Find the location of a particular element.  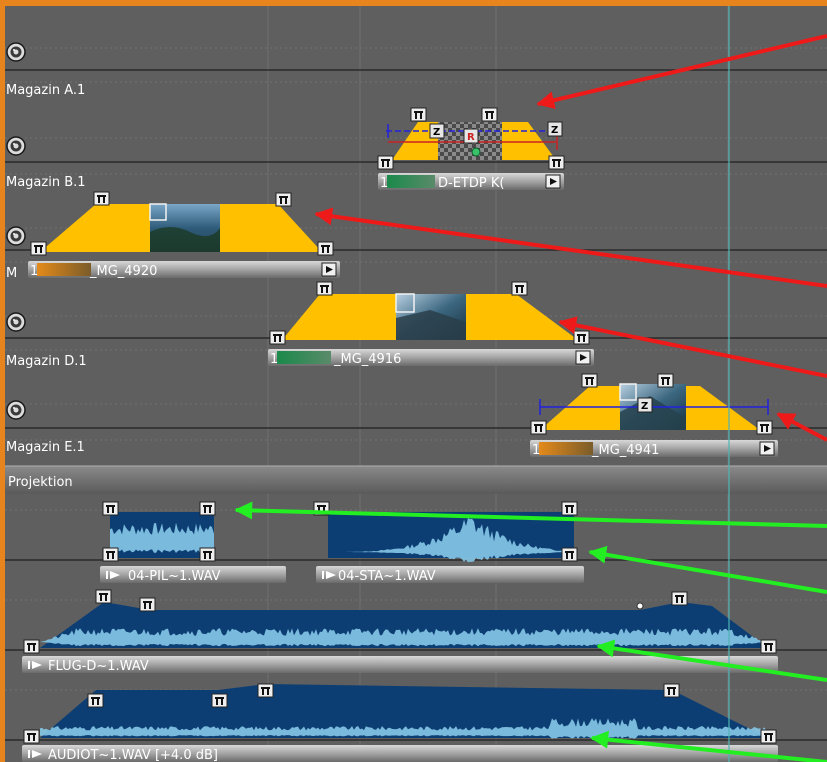

track-label-a: Magazin A.1 is located at coordinates (45, 90).